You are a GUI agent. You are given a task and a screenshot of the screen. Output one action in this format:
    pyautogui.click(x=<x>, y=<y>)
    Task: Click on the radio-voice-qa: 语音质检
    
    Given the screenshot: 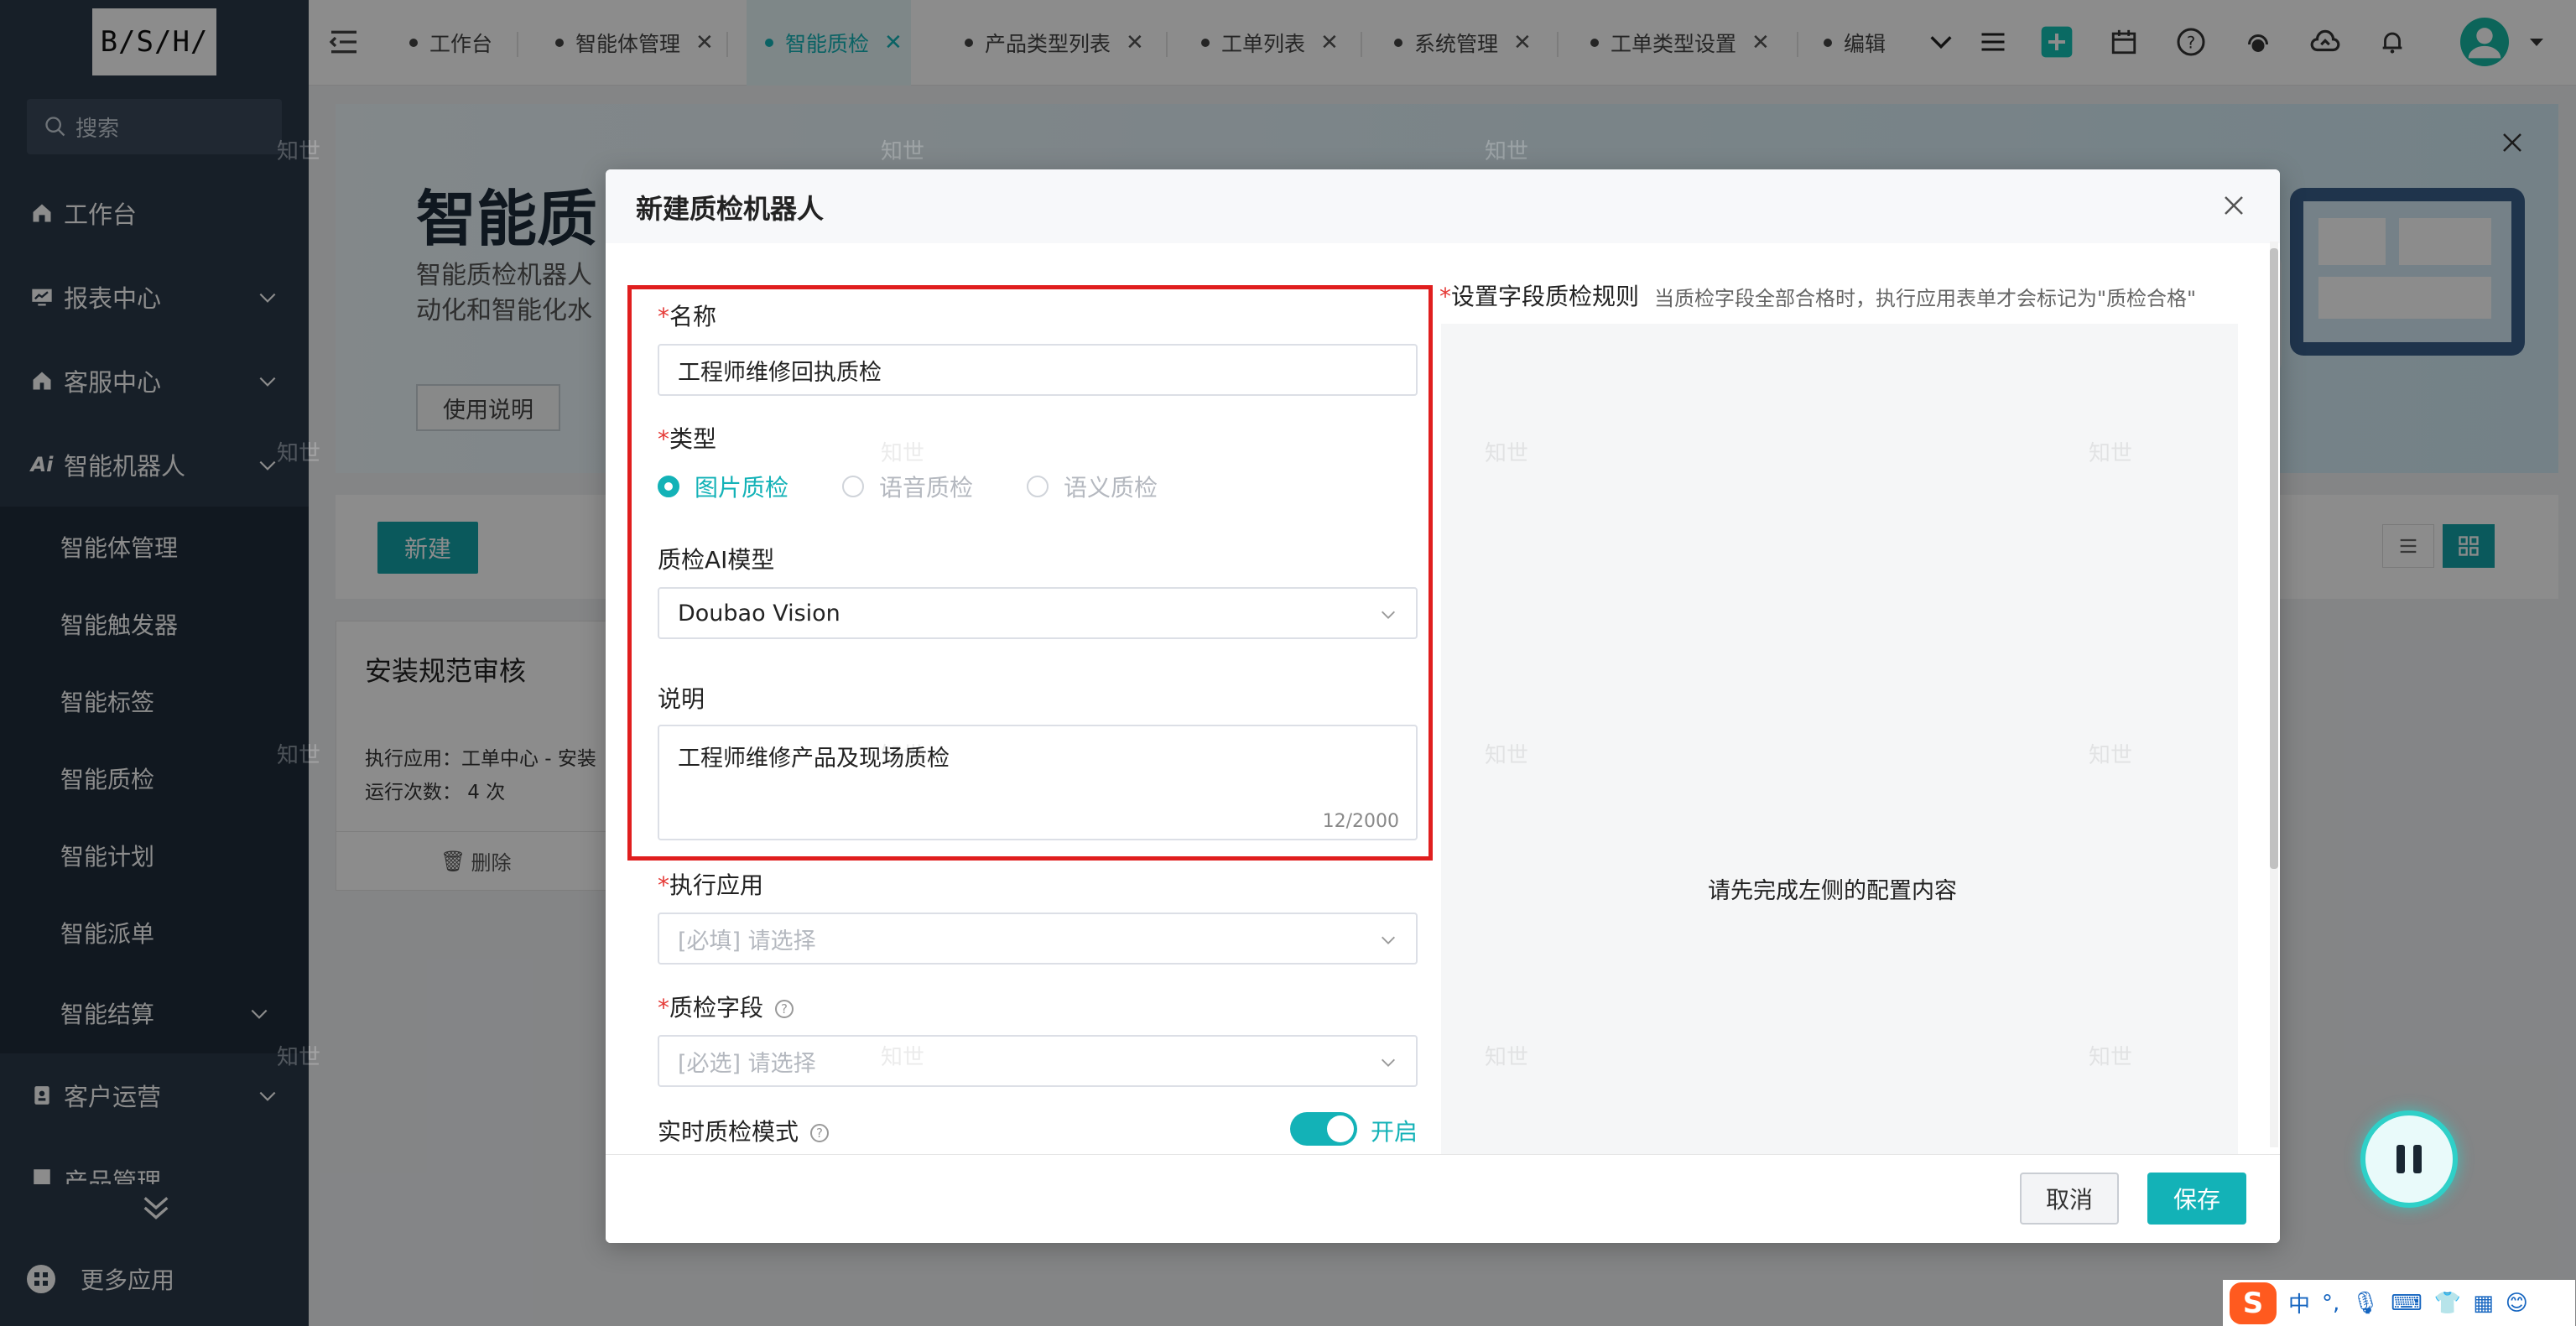 What is the action you would take?
    pyautogui.click(x=907, y=486)
    